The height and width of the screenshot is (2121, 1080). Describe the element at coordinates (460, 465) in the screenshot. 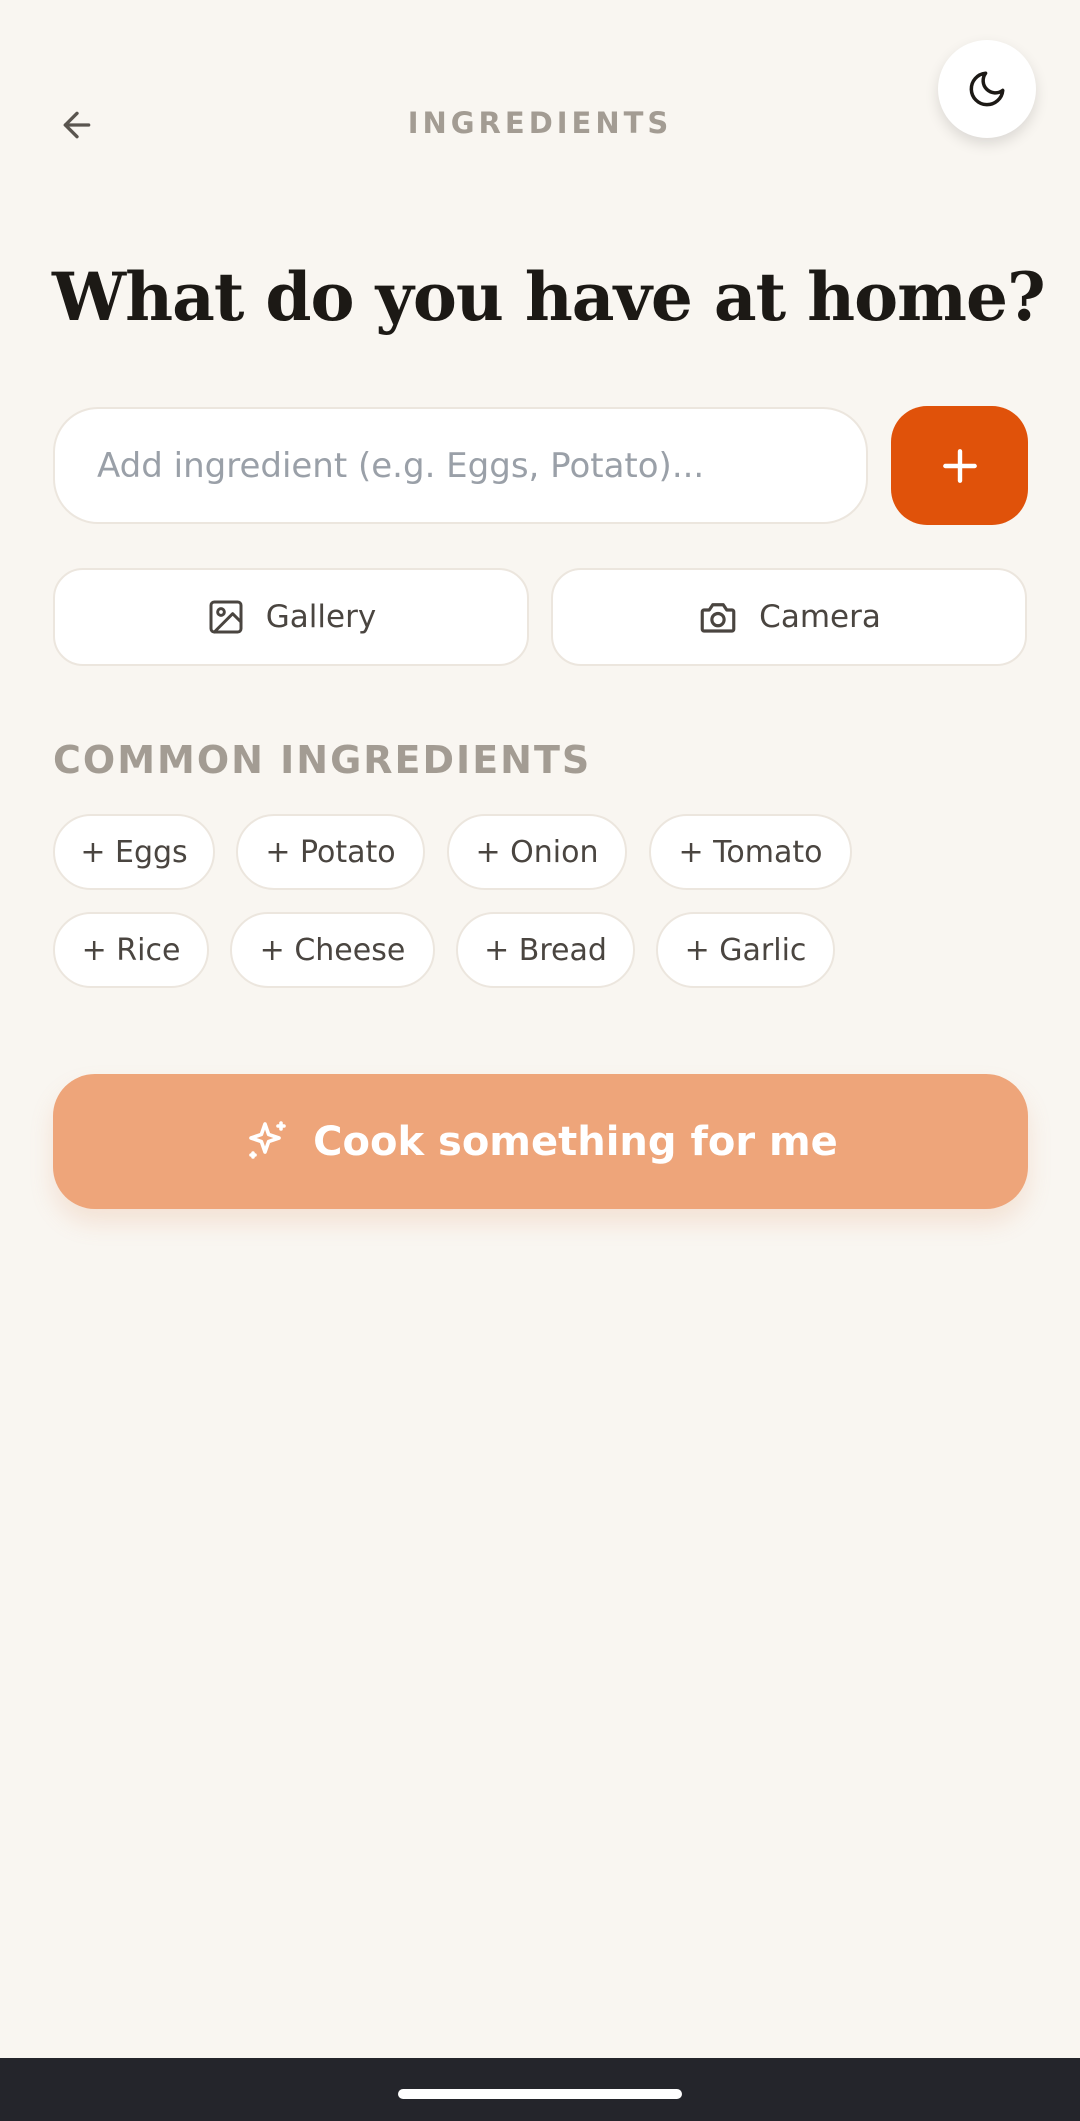

I see `ingredient-input` at that location.